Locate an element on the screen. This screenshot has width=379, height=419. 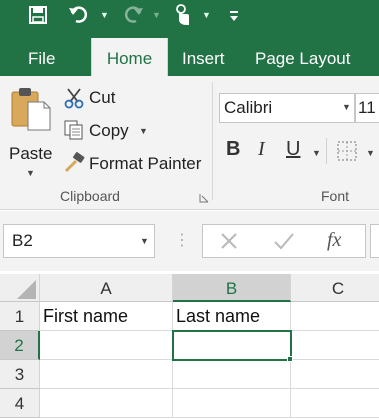
clipboard-dialog-launcher-icon is located at coordinates (204, 199).